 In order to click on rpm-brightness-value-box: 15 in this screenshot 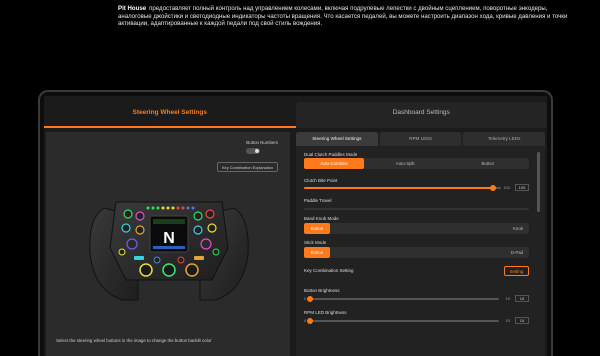, I will do `click(522, 320)`.